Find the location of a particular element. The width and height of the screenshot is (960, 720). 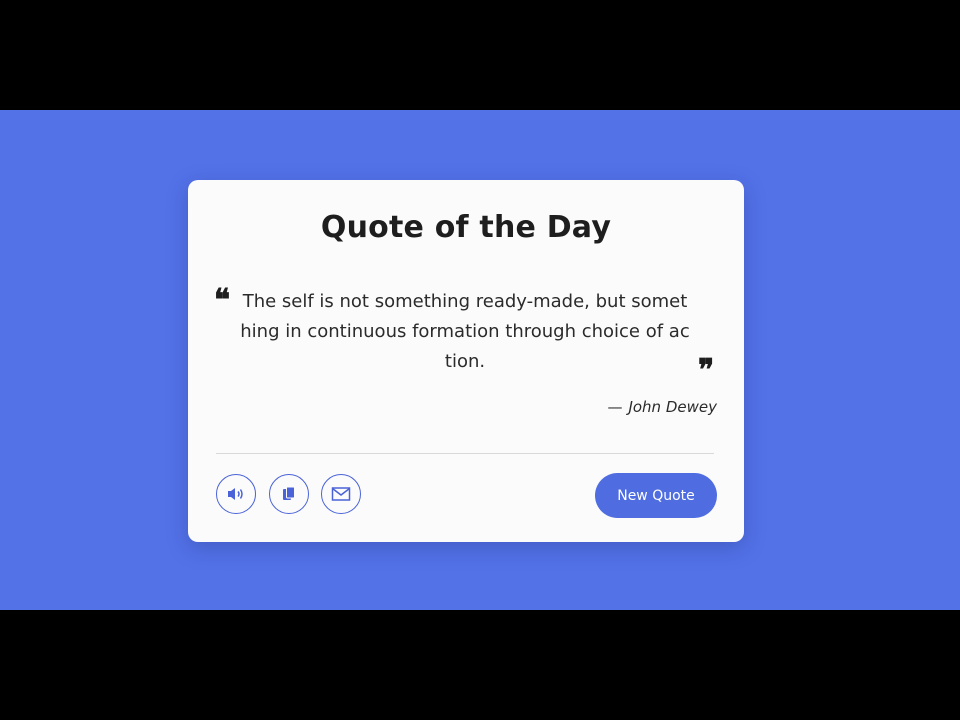

mail-icon is located at coordinates (341, 494).